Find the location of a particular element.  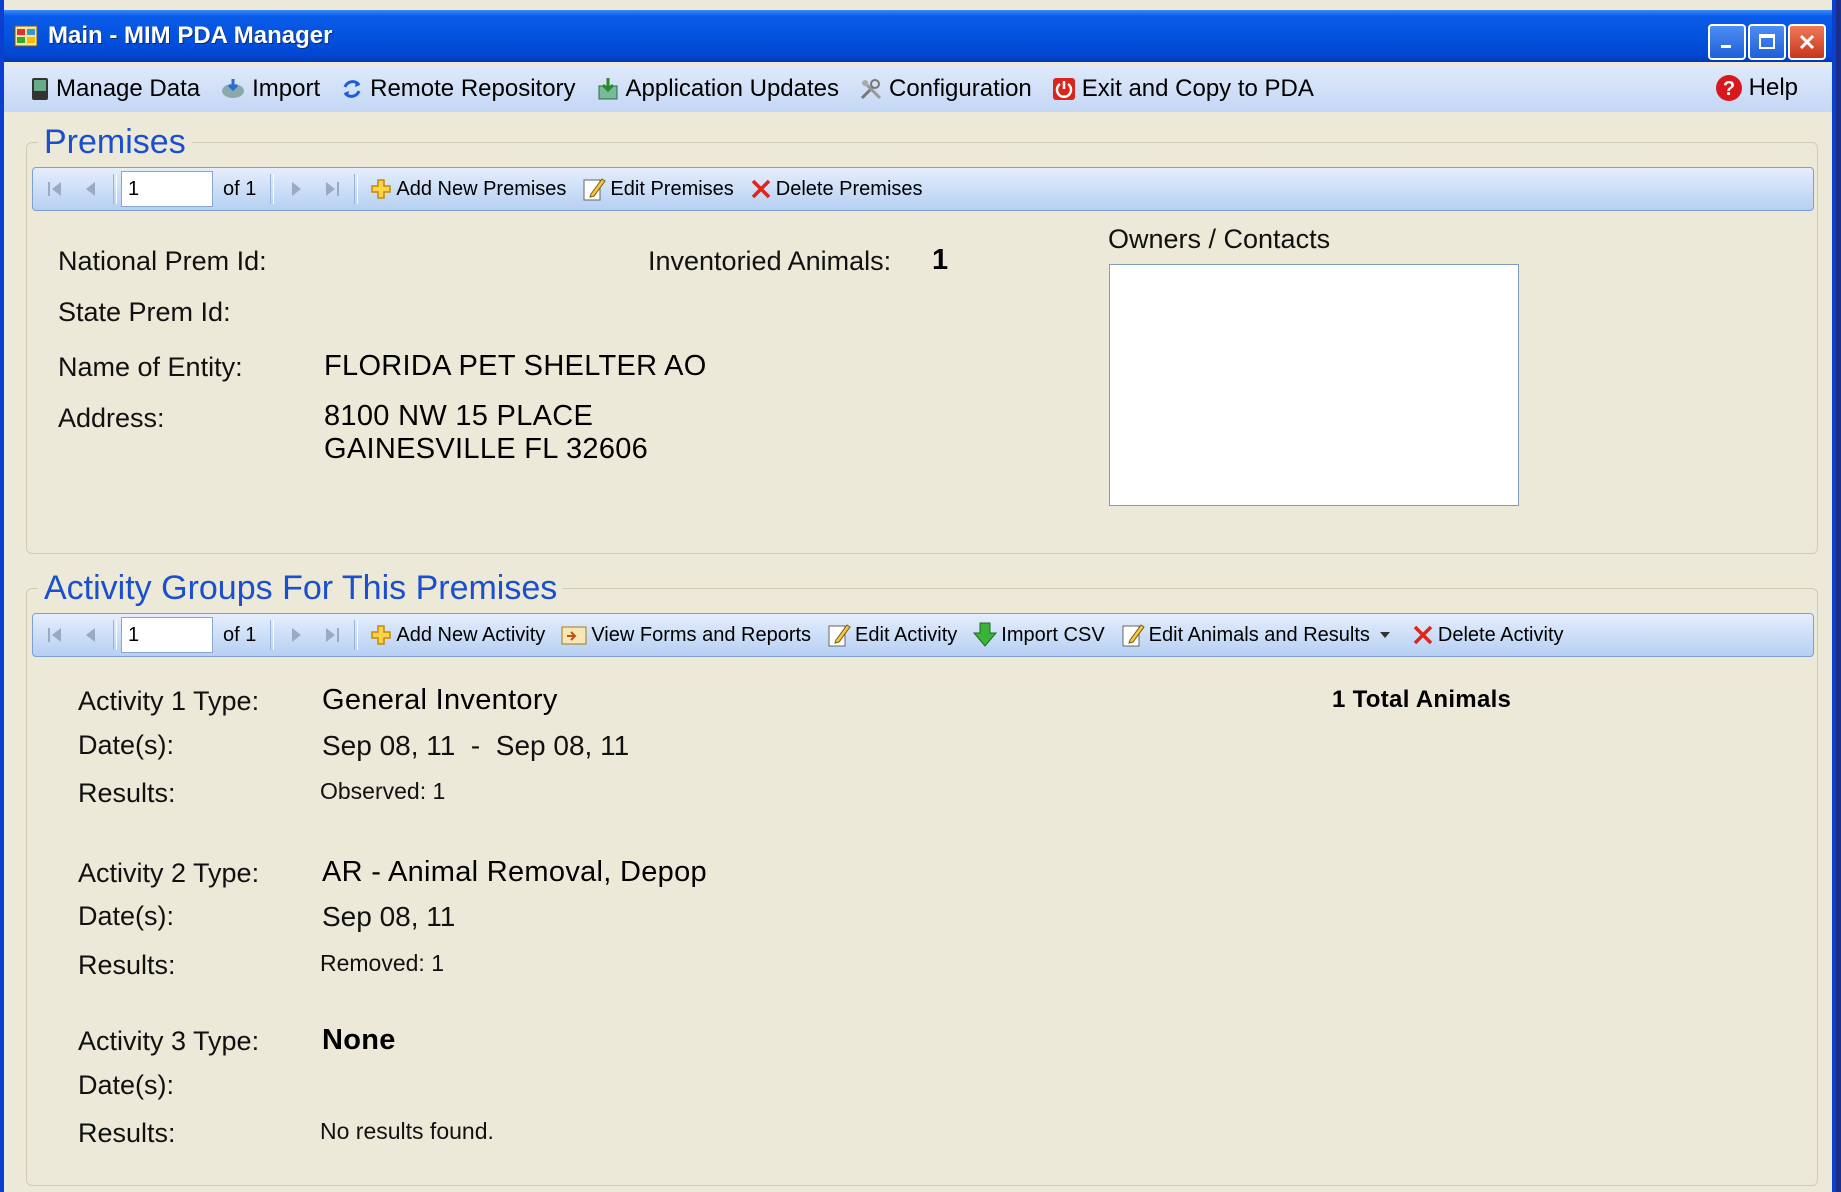

activities-first-button is located at coordinates (55, 635).